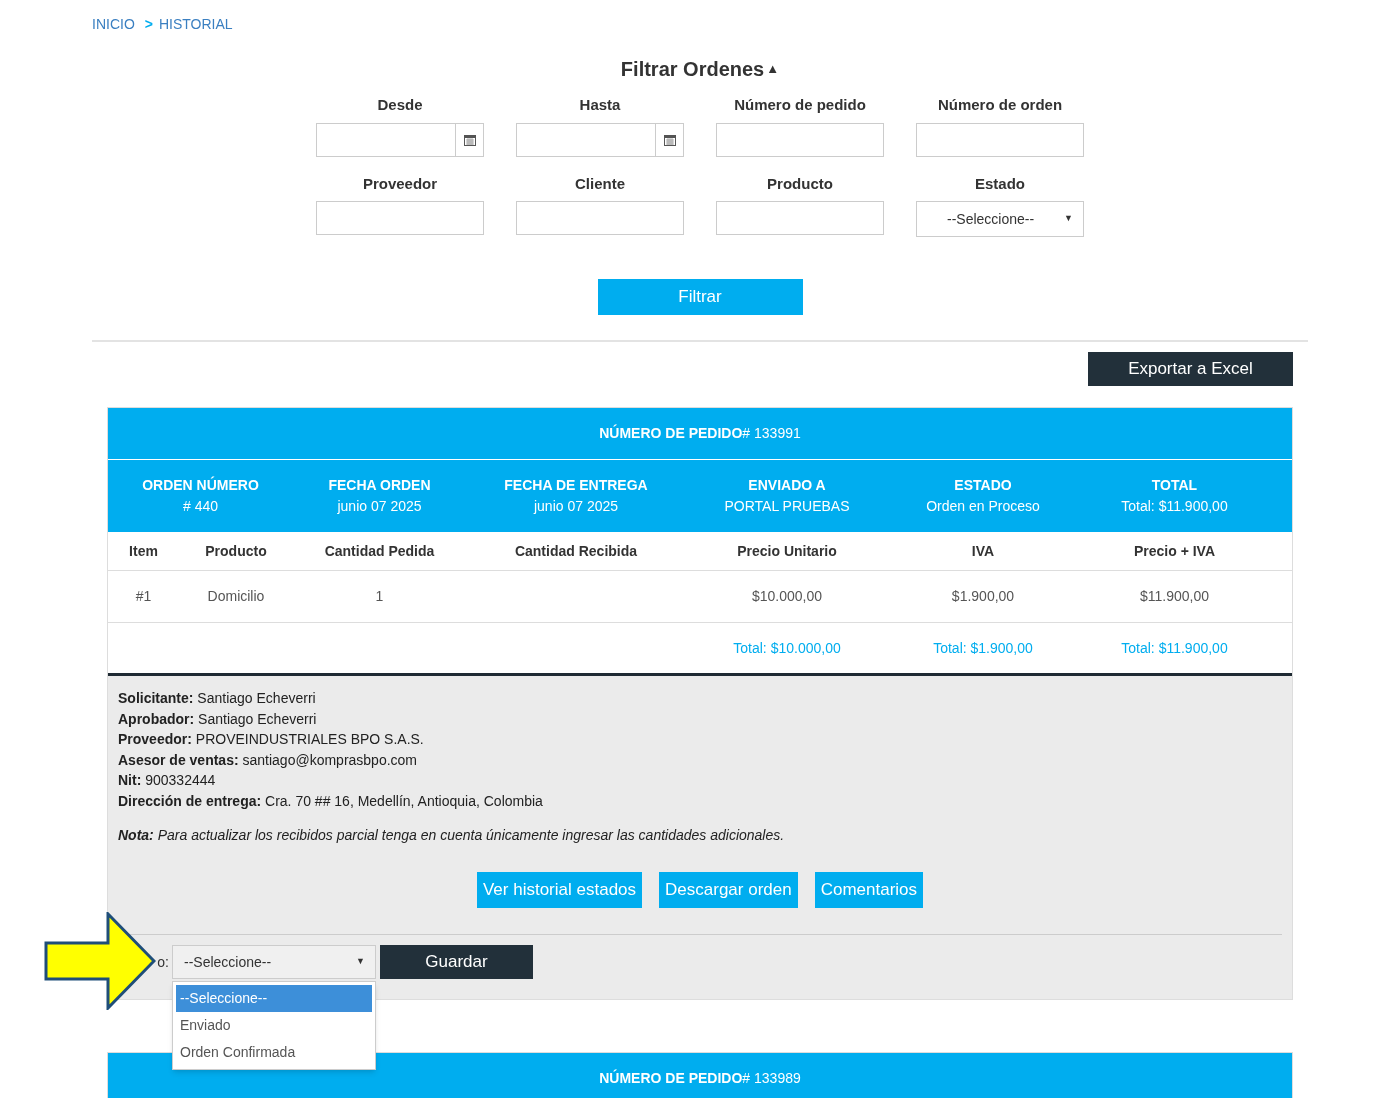 The height and width of the screenshot is (1098, 1400). I want to click on summary-value: # 440, so click(200, 506).